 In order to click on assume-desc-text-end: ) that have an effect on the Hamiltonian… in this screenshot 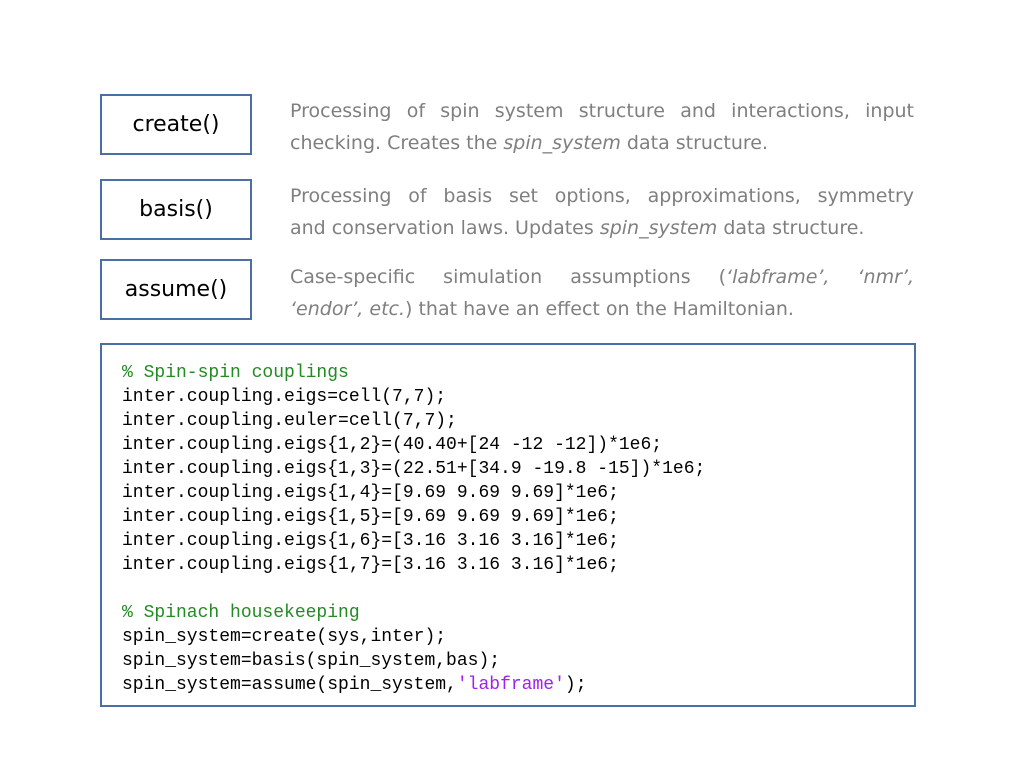, I will do `click(599, 309)`.